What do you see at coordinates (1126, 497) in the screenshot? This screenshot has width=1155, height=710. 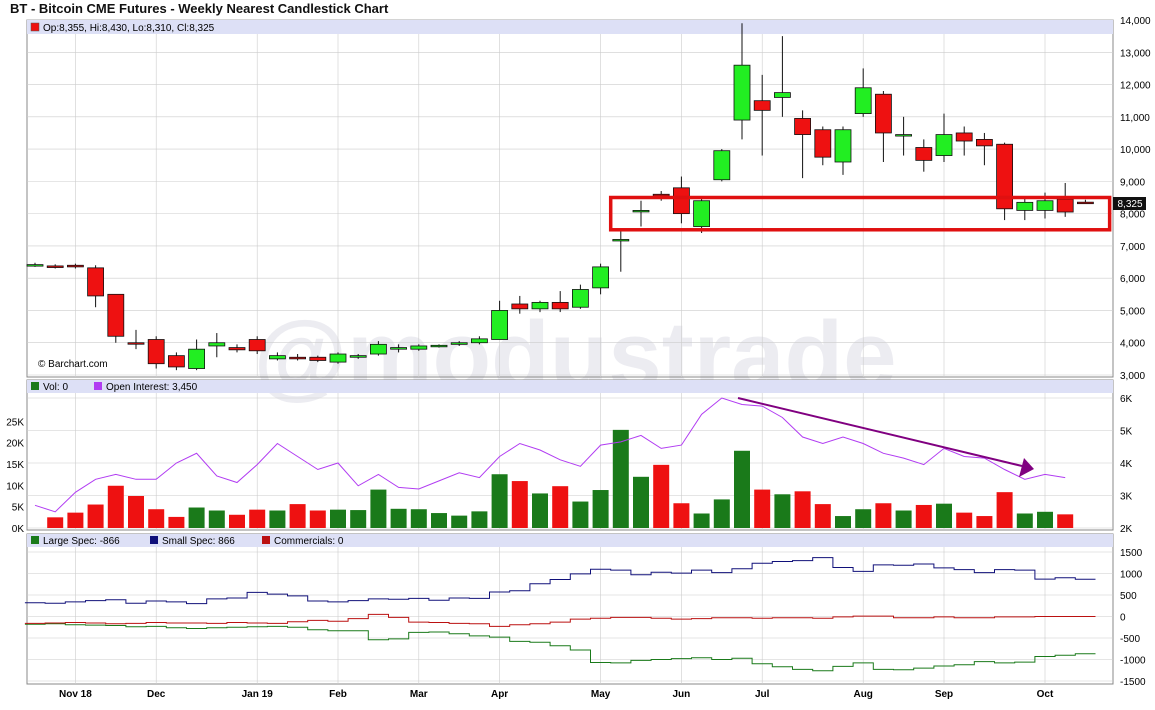 I see `oi-axis-label: 3K` at bounding box center [1126, 497].